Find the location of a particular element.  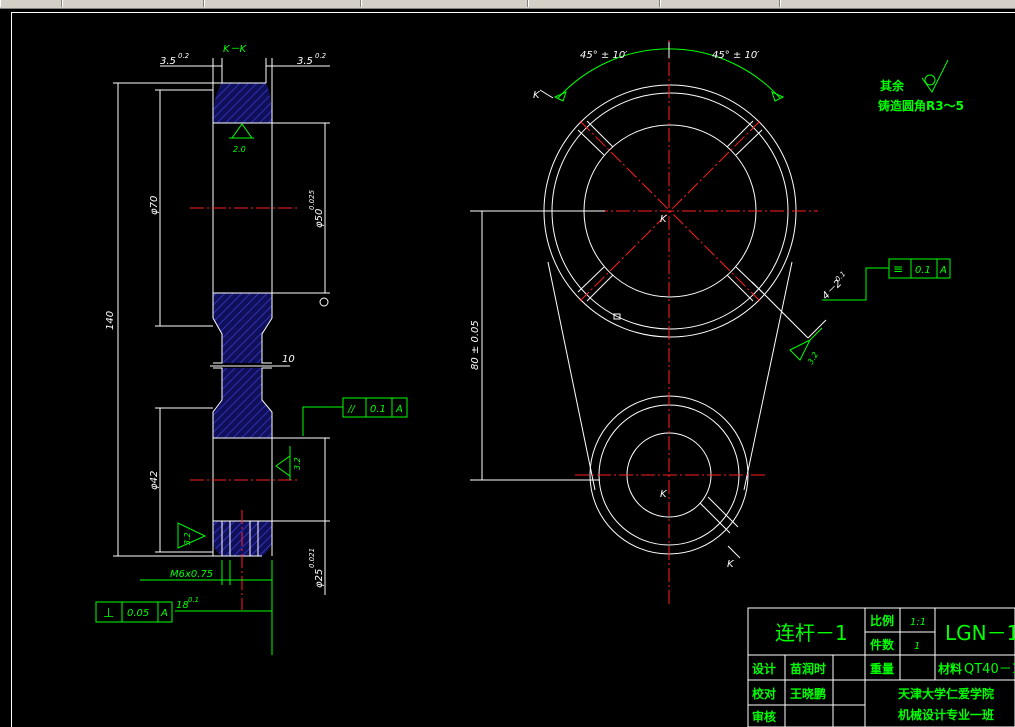

dim-total-length: 140 is located at coordinates (110, 320).